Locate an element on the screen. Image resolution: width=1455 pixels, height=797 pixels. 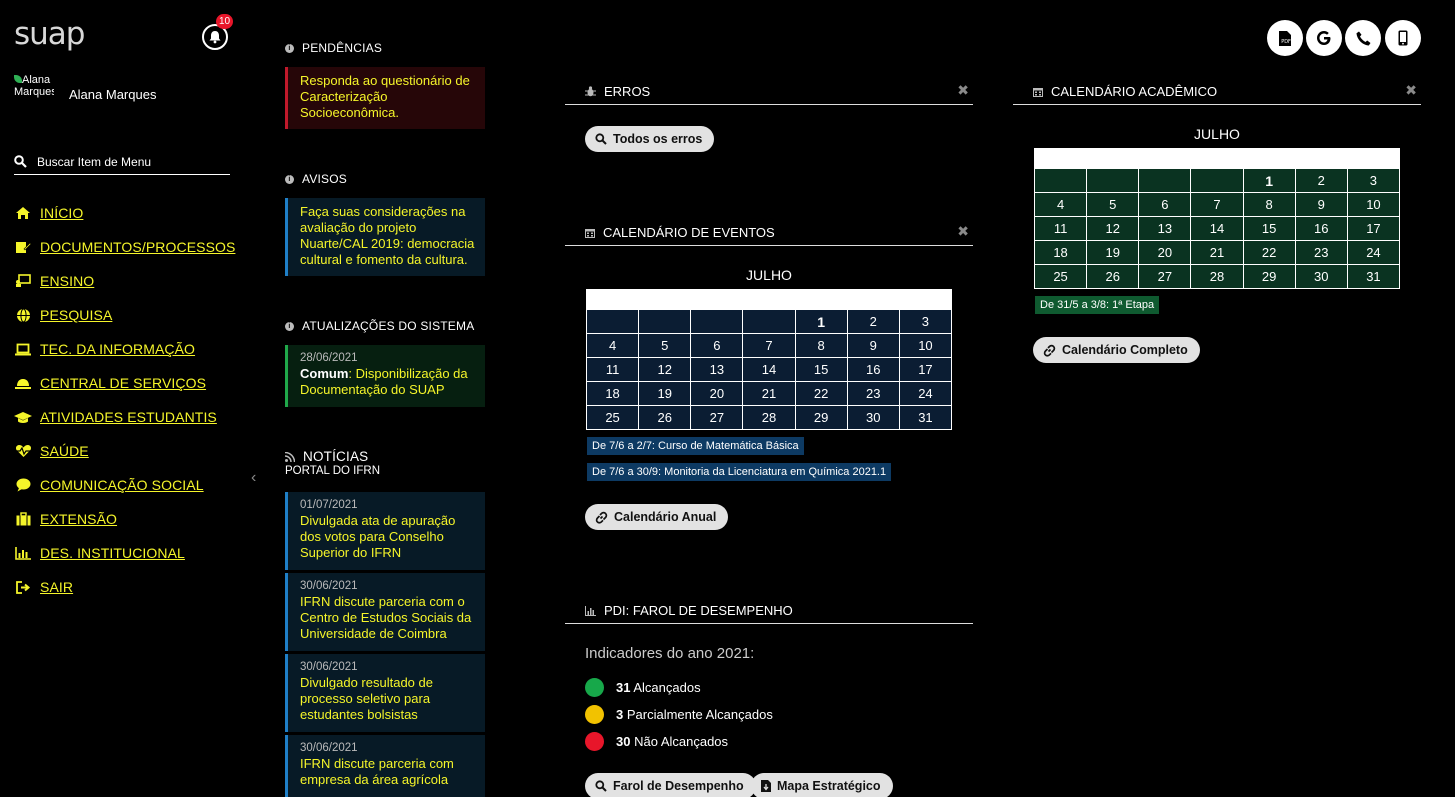
calendar-event-label: De 7/6 a 2/7: Curso de Matemática Básica is located at coordinates (695, 446).